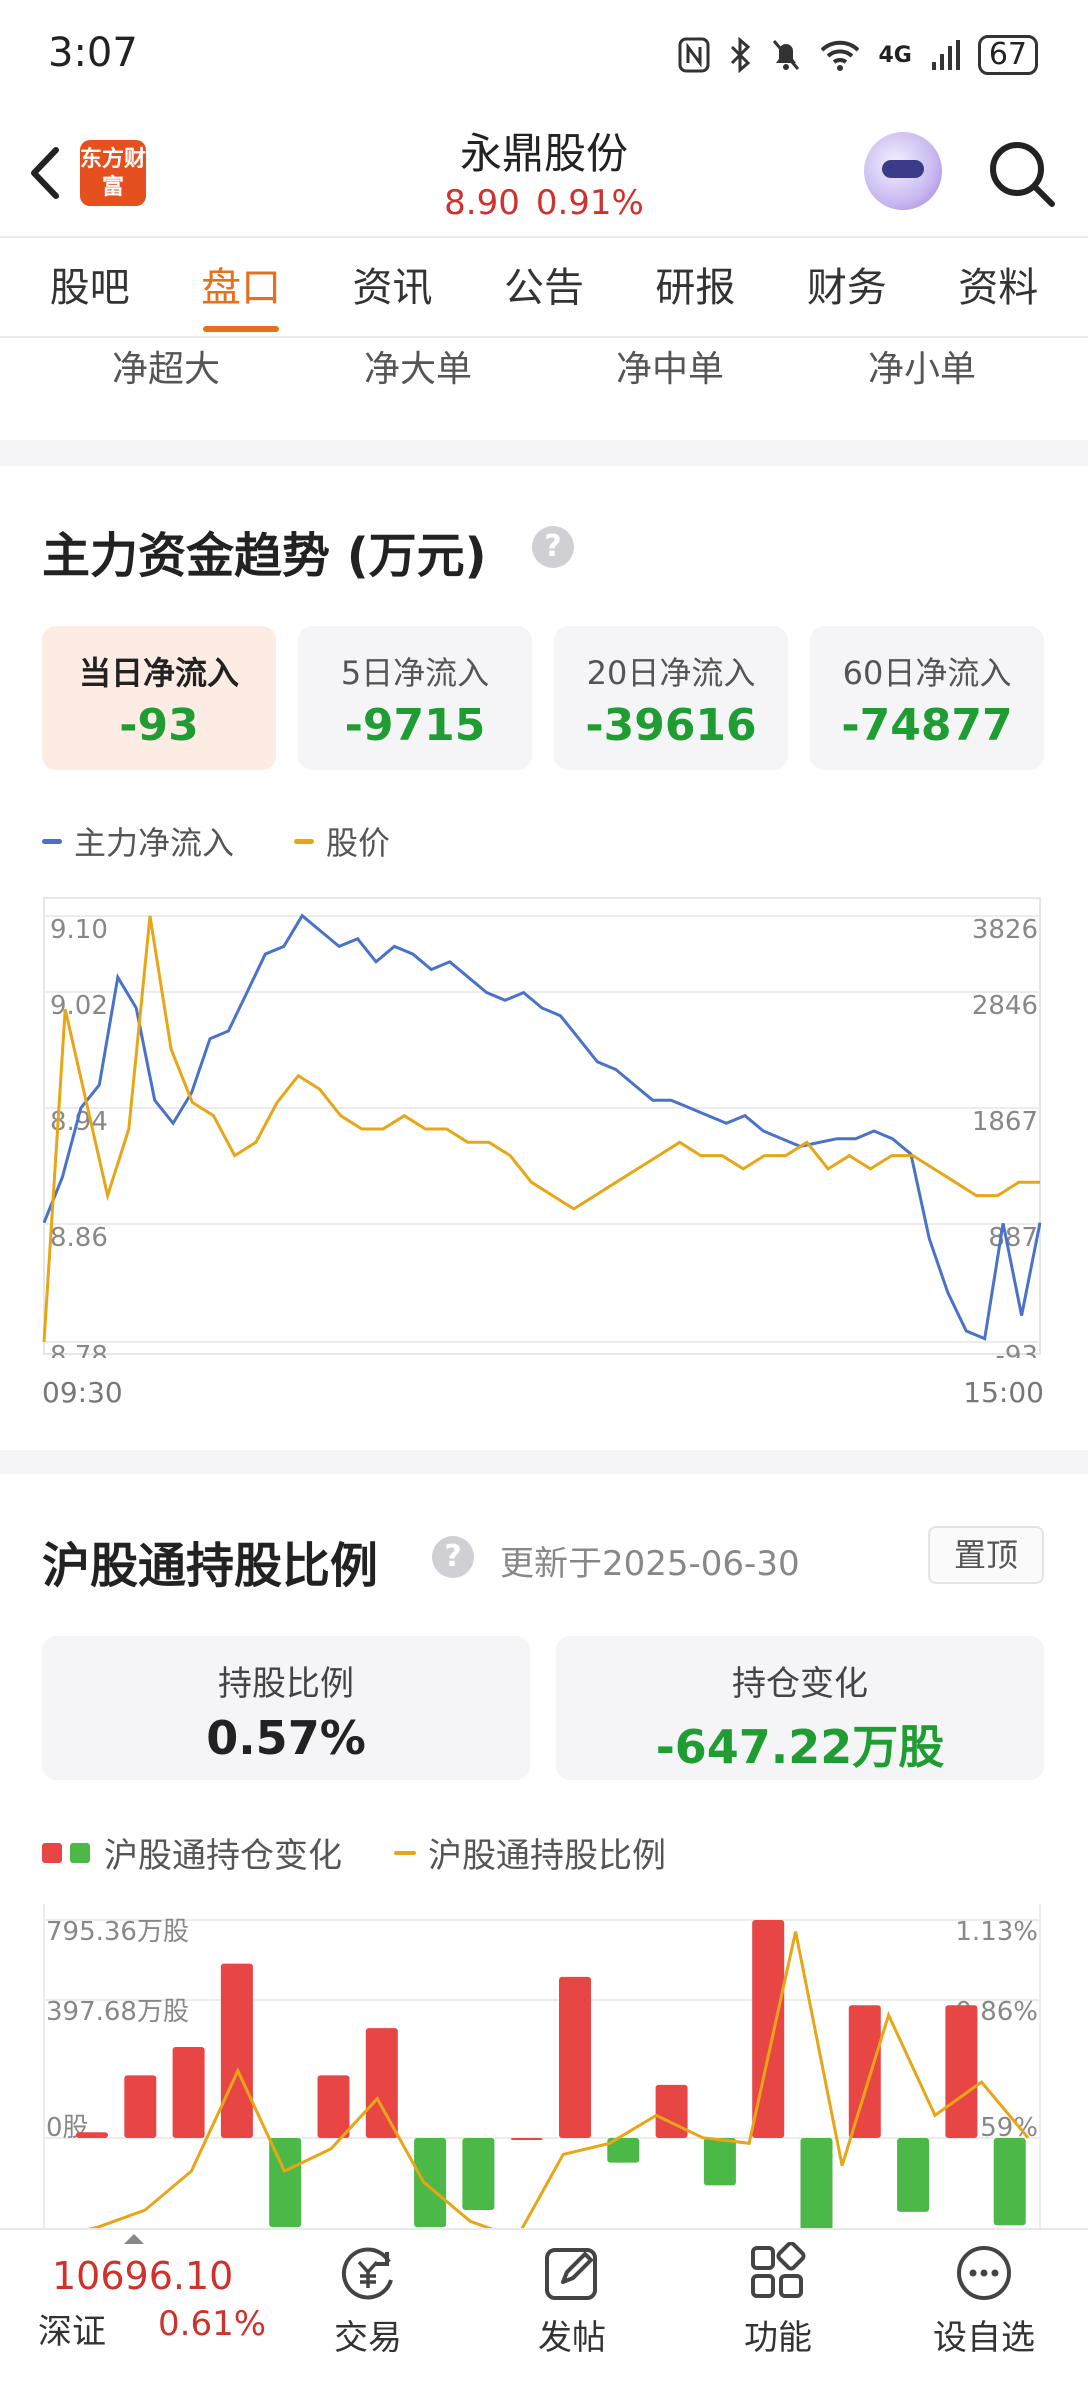 This screenshot has width=1088, height=2400. I want to click on pin-button: 置顶, so click(986, 1555).